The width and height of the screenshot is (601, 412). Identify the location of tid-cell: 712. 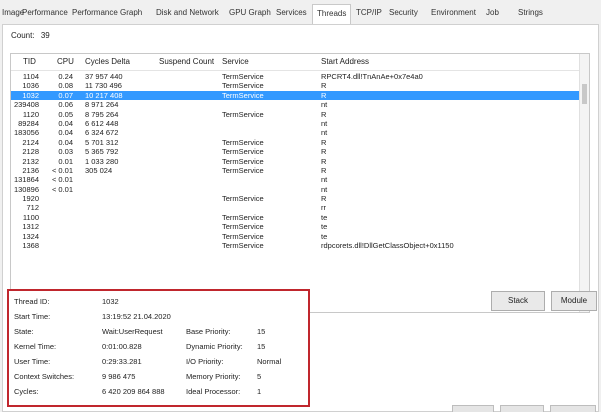
(32, 208).